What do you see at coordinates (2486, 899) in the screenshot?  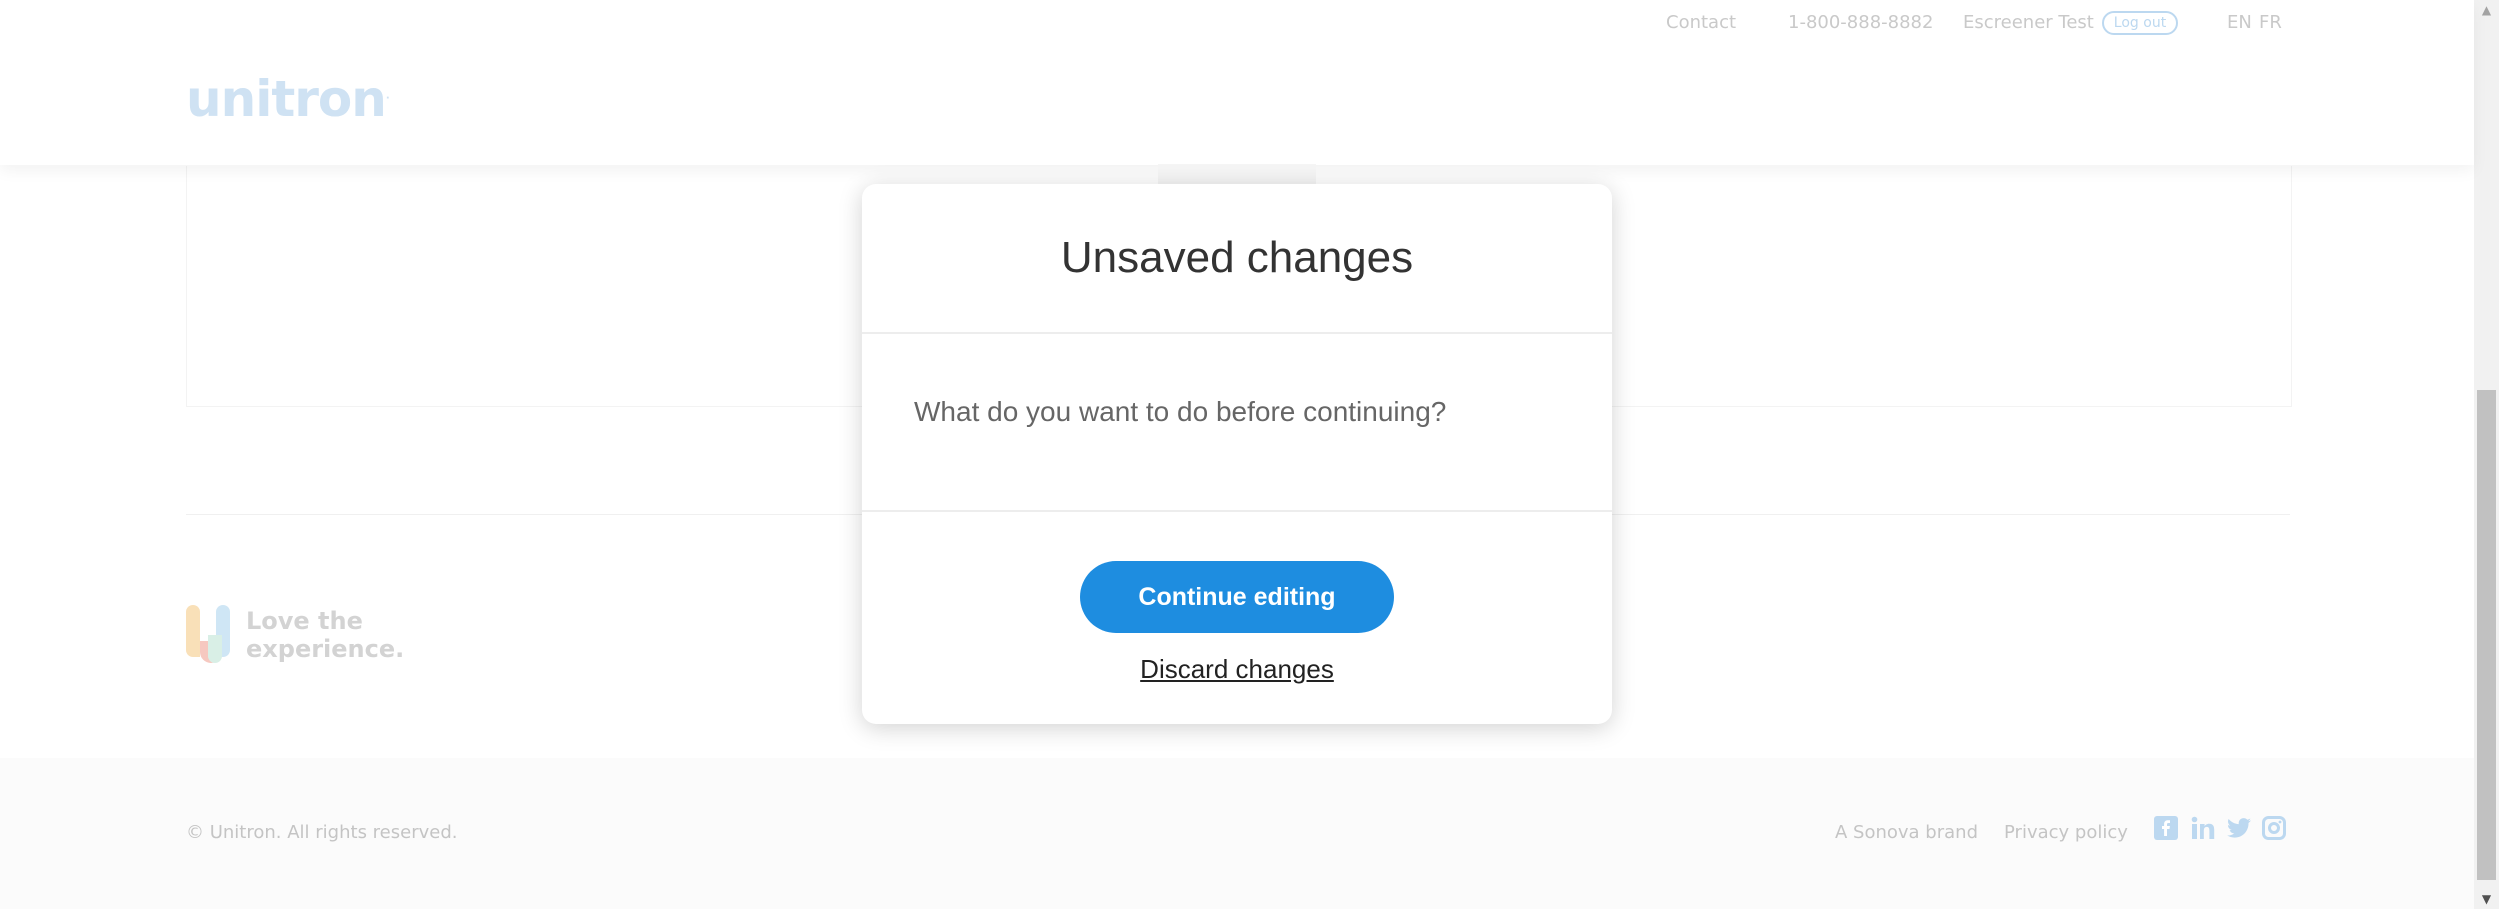 I see `scroll-down-arrow-icon: ▼` at bounding box center [2486, 899].